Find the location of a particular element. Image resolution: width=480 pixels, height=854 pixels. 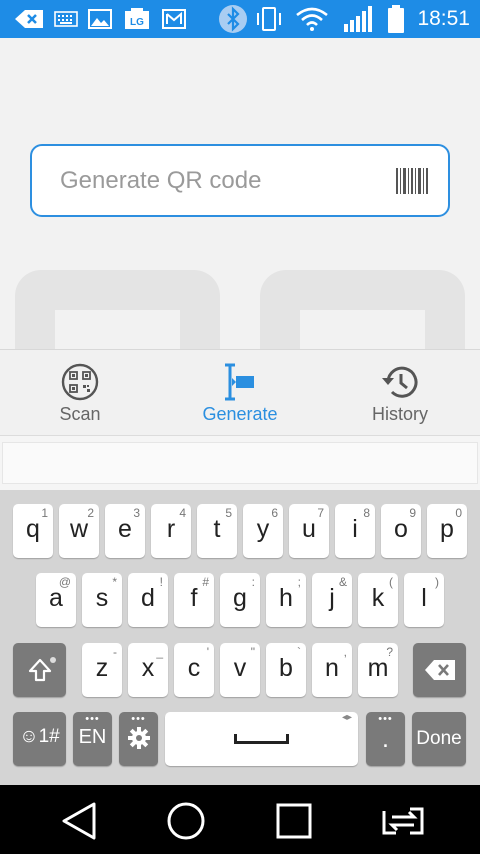

back-arrow-icon is located at coordinates (29, 19).